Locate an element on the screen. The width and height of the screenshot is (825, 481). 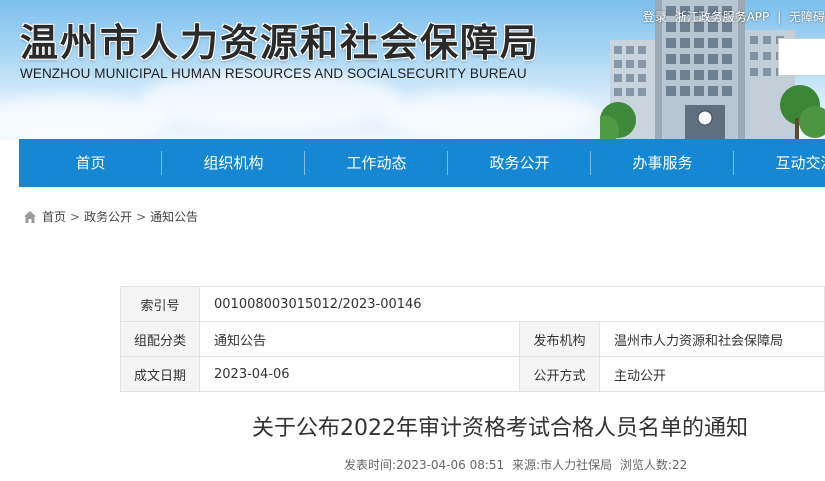
table-row: 组配分类 通知公告 发布机构 温州市人力资源和社会保障局 is located at coordinates (472, 339).